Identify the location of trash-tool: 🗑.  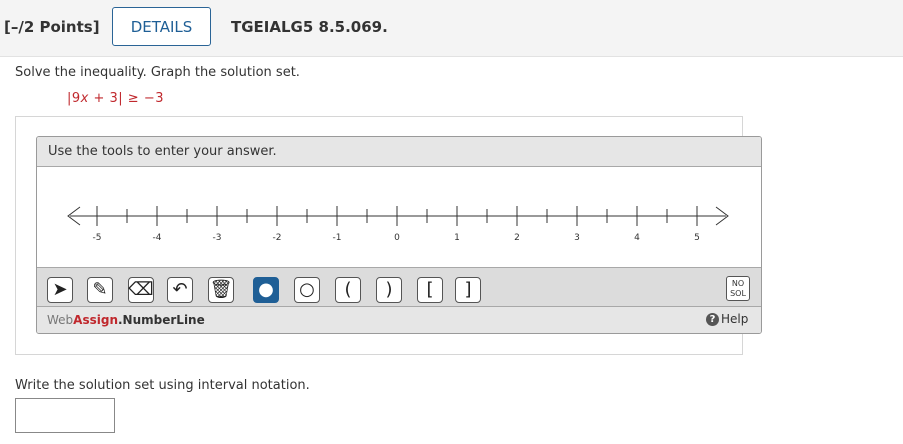
(221, 290).